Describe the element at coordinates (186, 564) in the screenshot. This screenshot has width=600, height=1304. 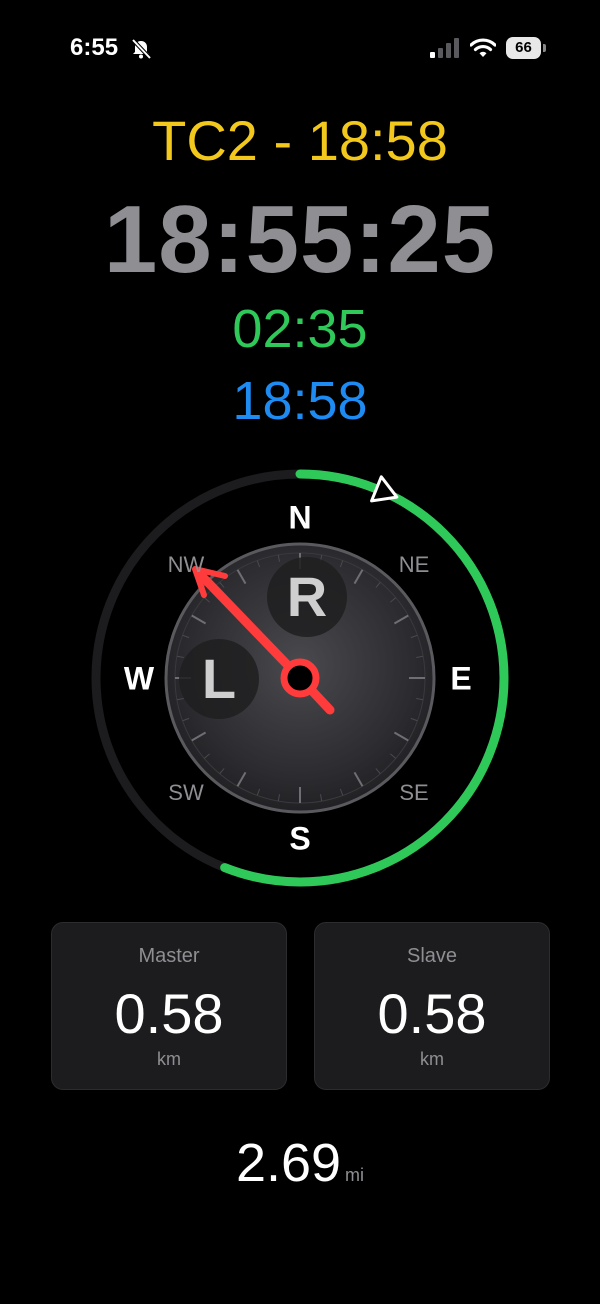
I see `direction-northwest: NW` at that location.